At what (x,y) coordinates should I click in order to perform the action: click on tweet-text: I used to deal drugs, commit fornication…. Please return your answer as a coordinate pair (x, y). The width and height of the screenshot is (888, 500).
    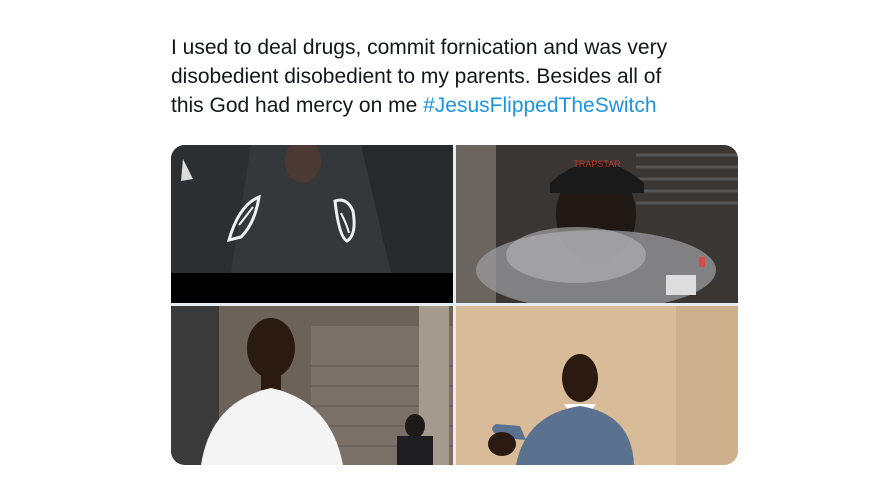
    Looking at the image, I should click on (471, 76).